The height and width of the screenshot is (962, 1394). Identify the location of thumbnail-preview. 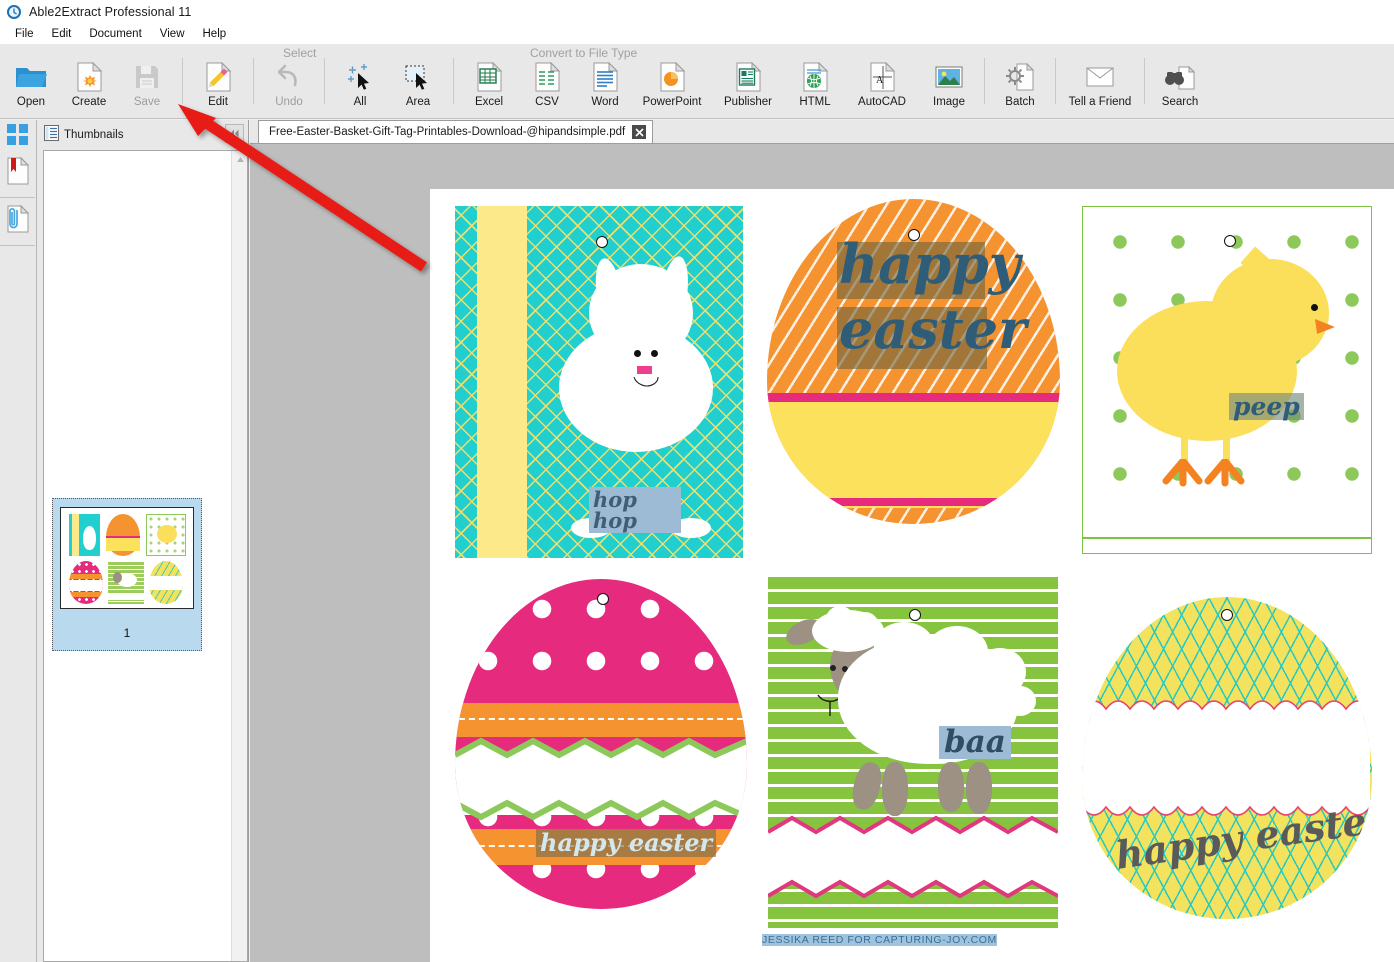
(127, 558).